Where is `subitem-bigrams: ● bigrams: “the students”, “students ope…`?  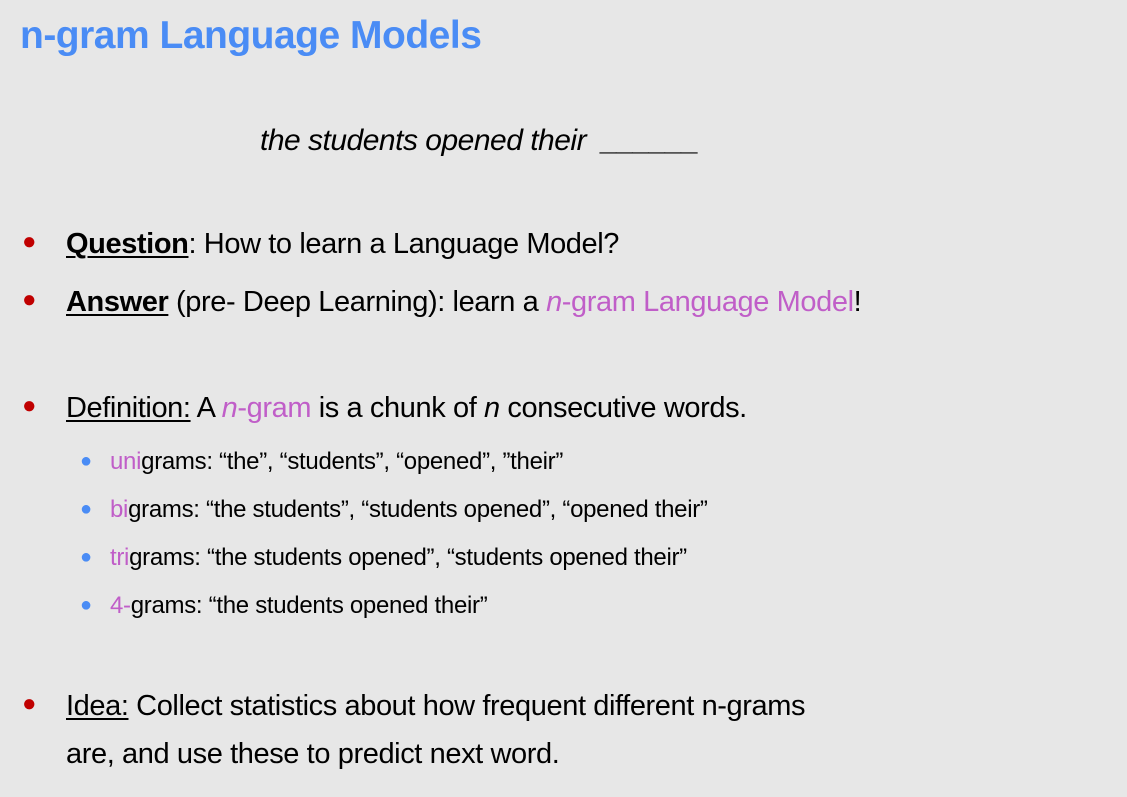 subitem-bigrams: ● bigrams: “the students”, “students ope… is located at coordinates (394, 510).